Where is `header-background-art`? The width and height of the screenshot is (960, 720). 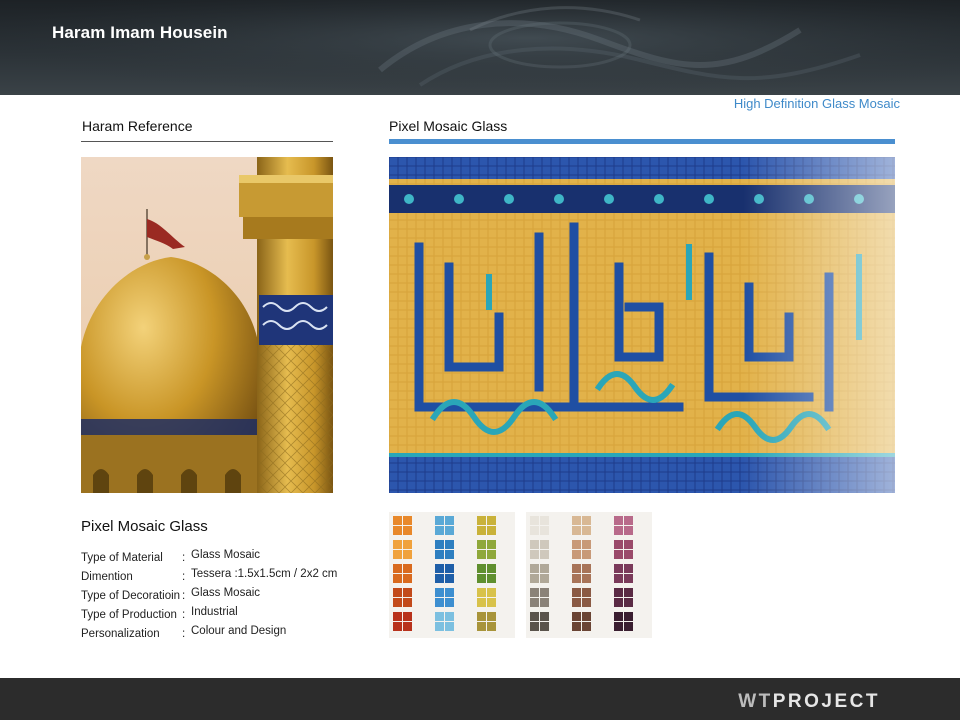
header-background-art is located at coordinates (480, 47).